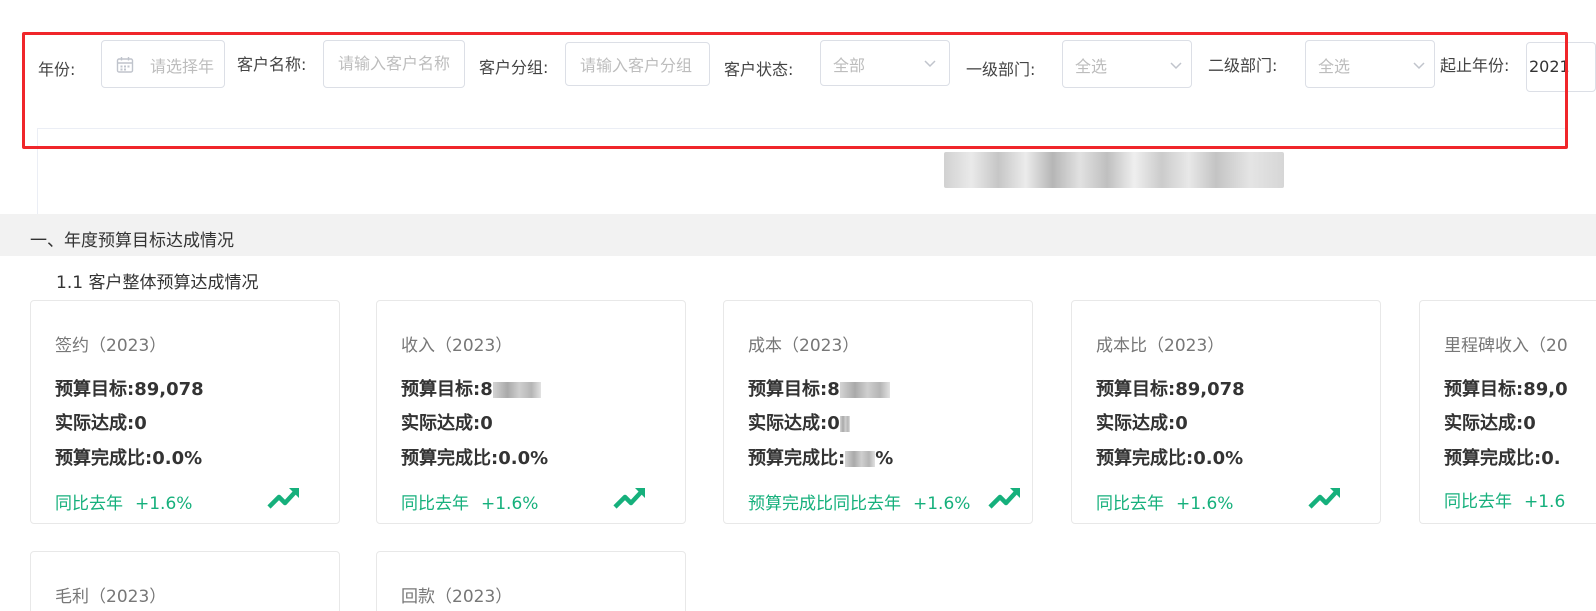 Image resolution: width=1596 pixels, height=611 pixels. Describe the element at coordinates (457, 346) in the screenshot. I see `card-title: 收入（2023）` at that location.